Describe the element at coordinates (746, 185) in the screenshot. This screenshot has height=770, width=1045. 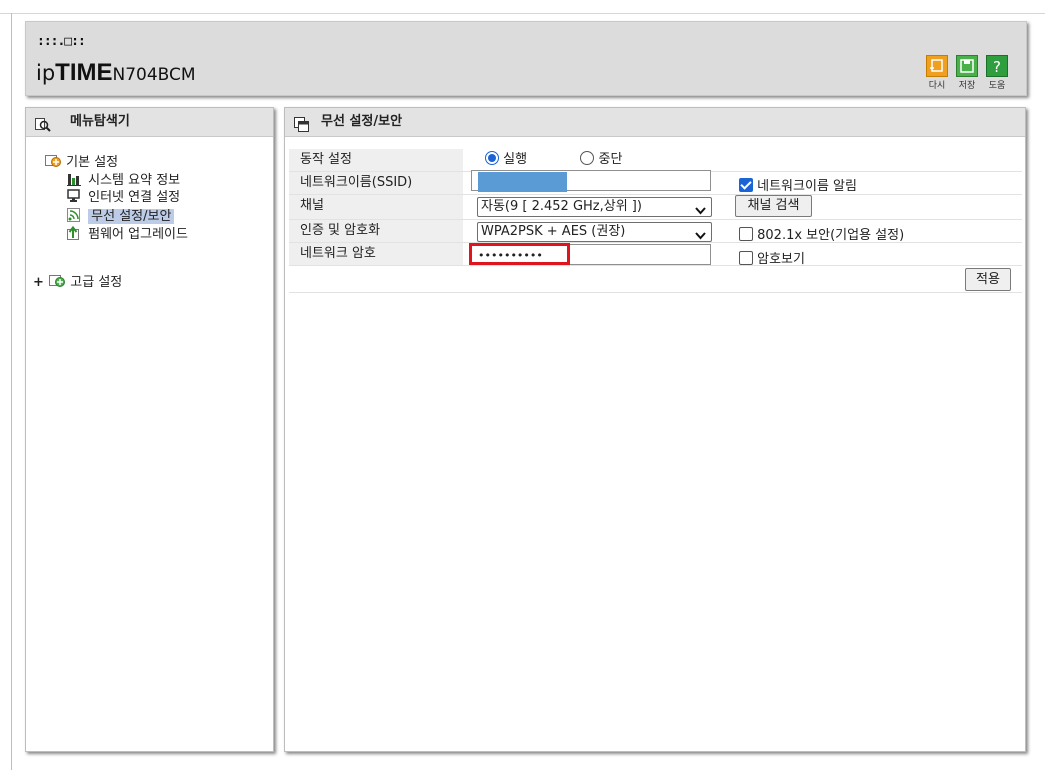
I see `ssid-broadcast-checkbox` at that location.